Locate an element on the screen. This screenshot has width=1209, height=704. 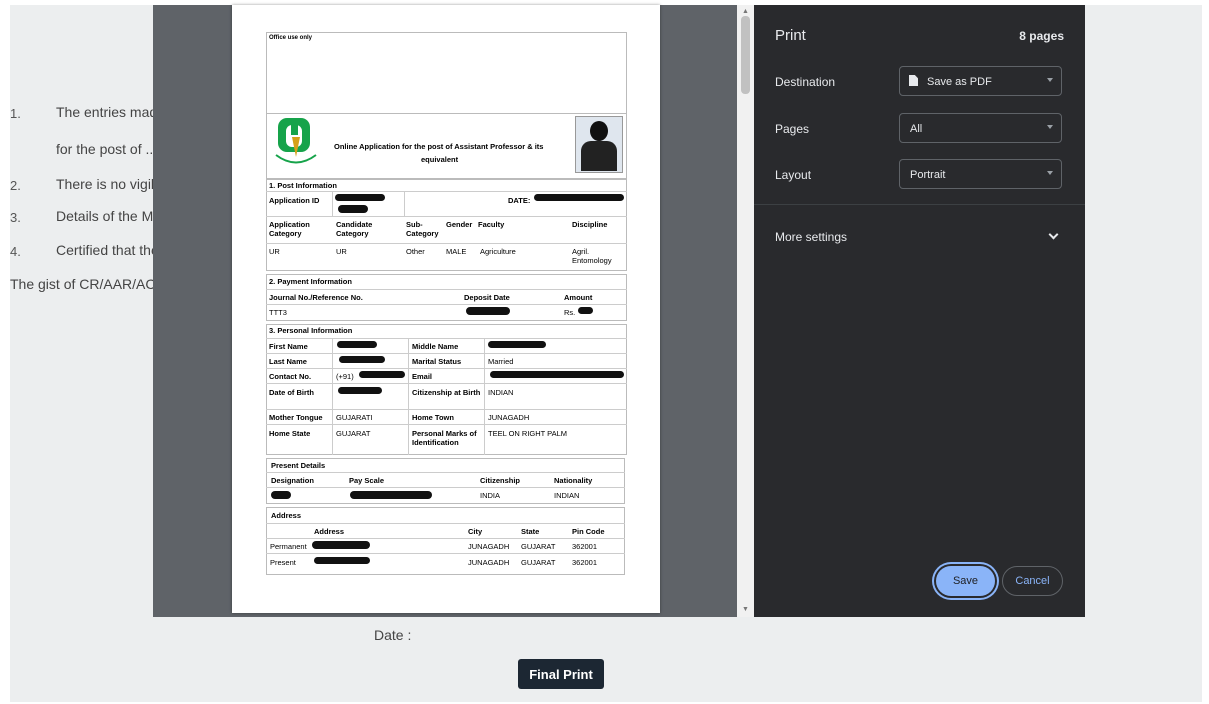
list-number: 3. is located at coordinates (15, 217).